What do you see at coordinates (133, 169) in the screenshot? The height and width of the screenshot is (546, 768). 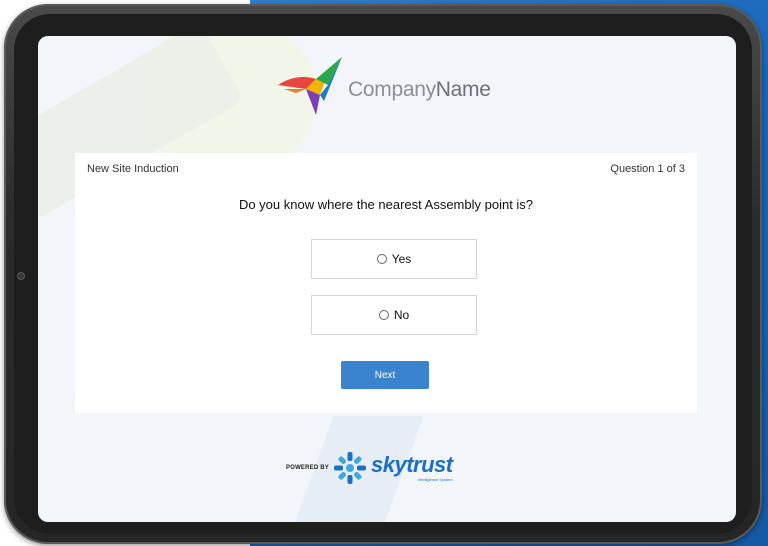 I see `form-title: New Site Induction` at bounding box center [133, 169].